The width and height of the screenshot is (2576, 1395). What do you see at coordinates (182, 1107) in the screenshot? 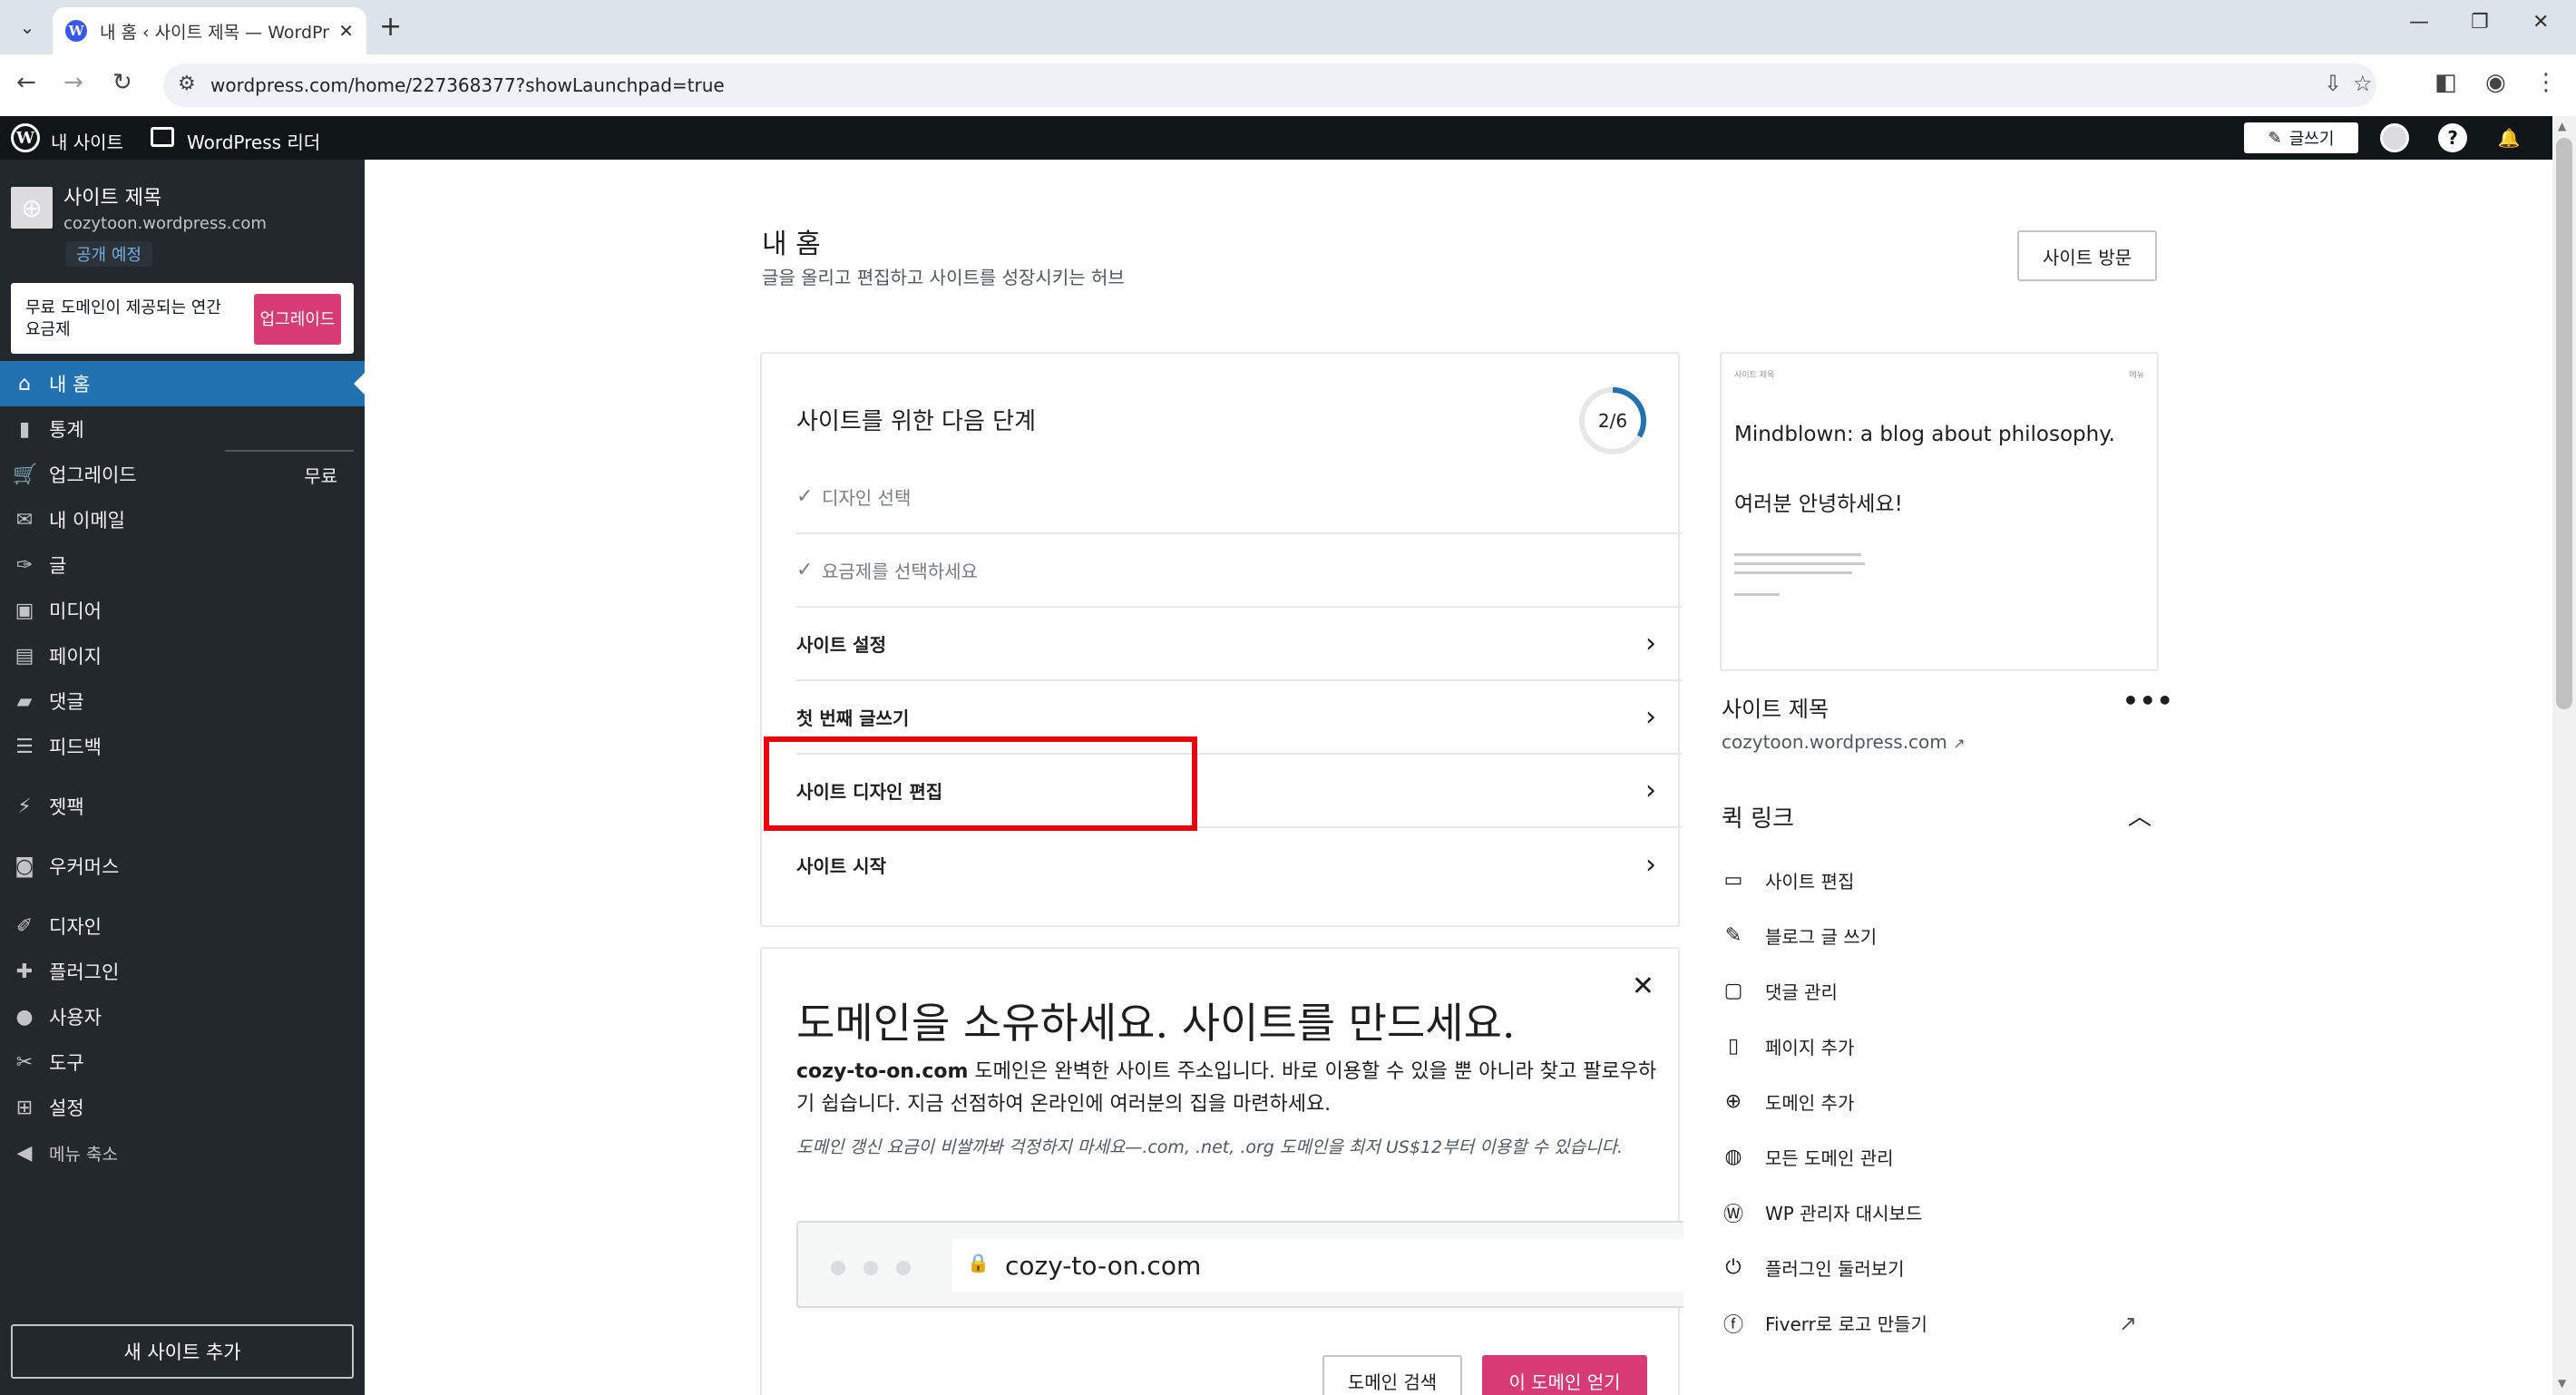
I see `sidebar-item-settings: ⊞ 설정` at bounding box center [182, 1107].